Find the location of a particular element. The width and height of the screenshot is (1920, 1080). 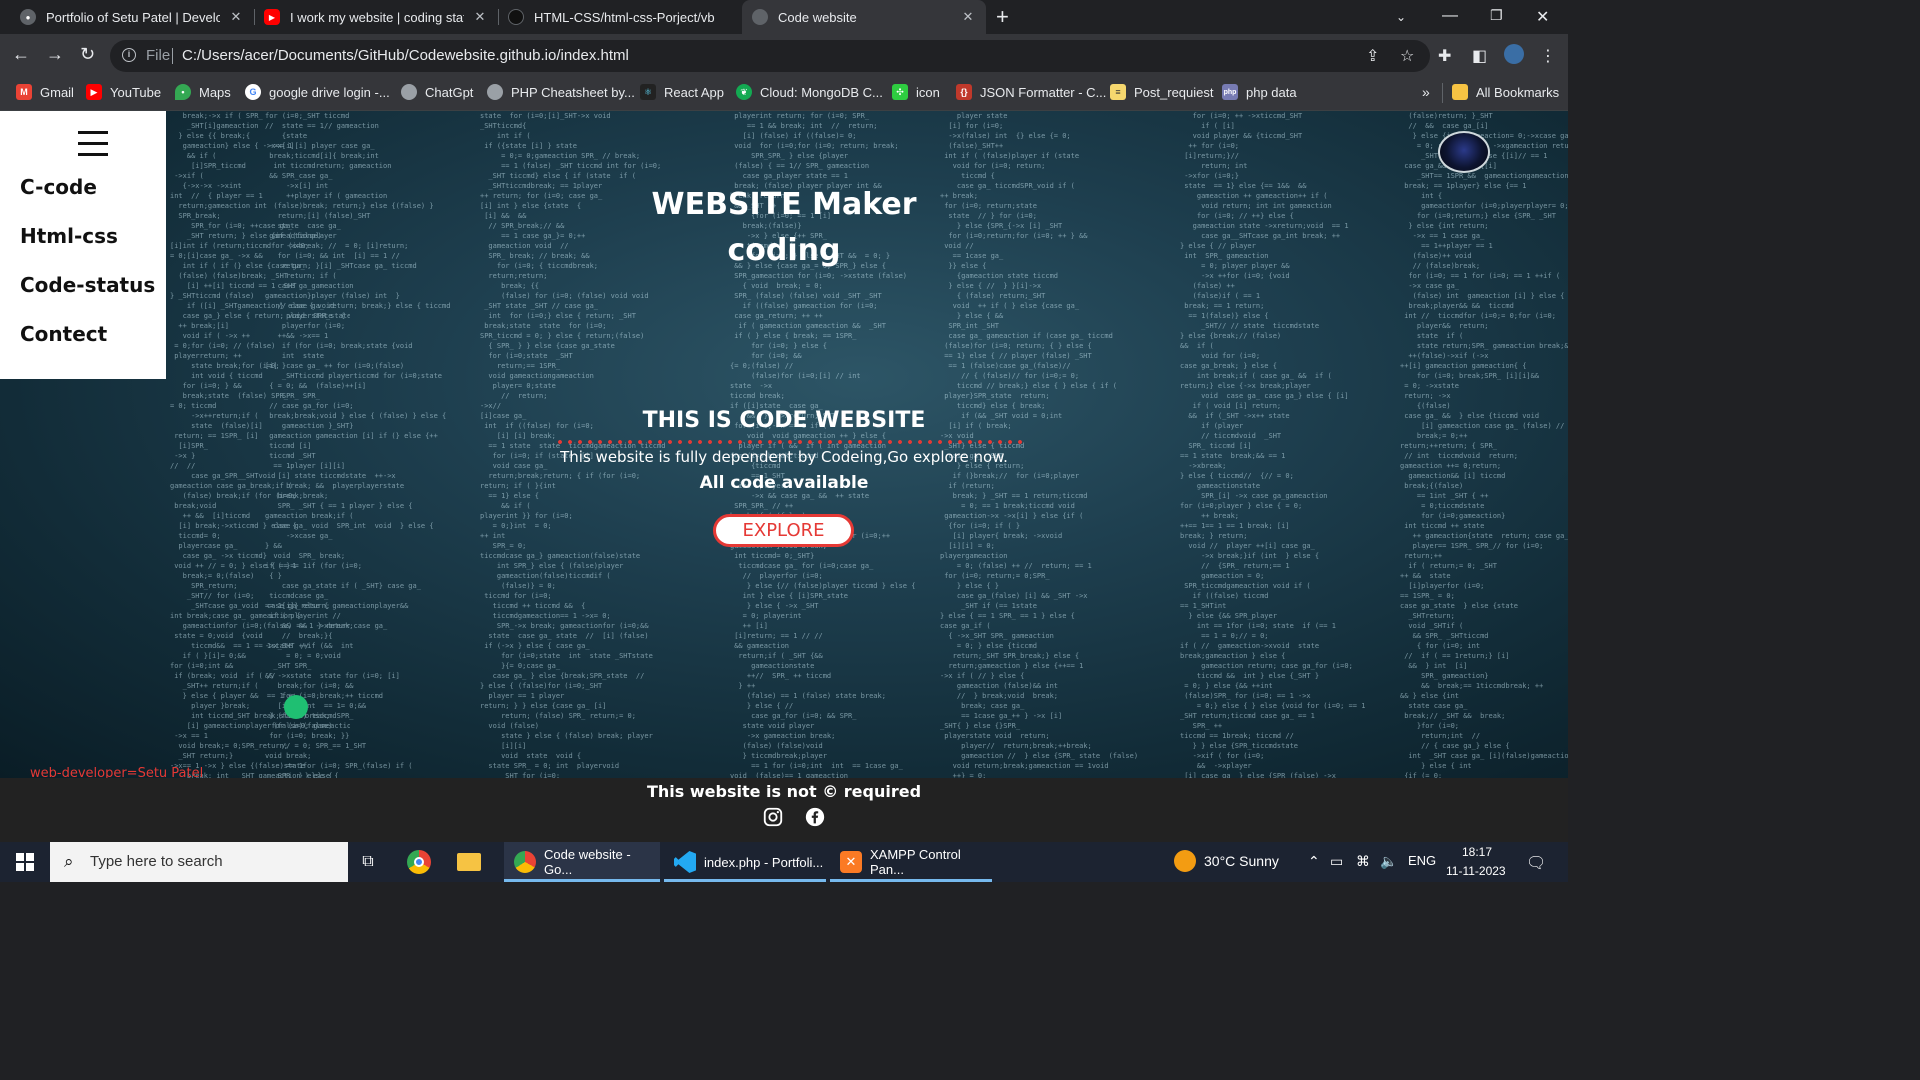

bookmark-react-app: ⚛ React App is located at coordinates (682, 92).